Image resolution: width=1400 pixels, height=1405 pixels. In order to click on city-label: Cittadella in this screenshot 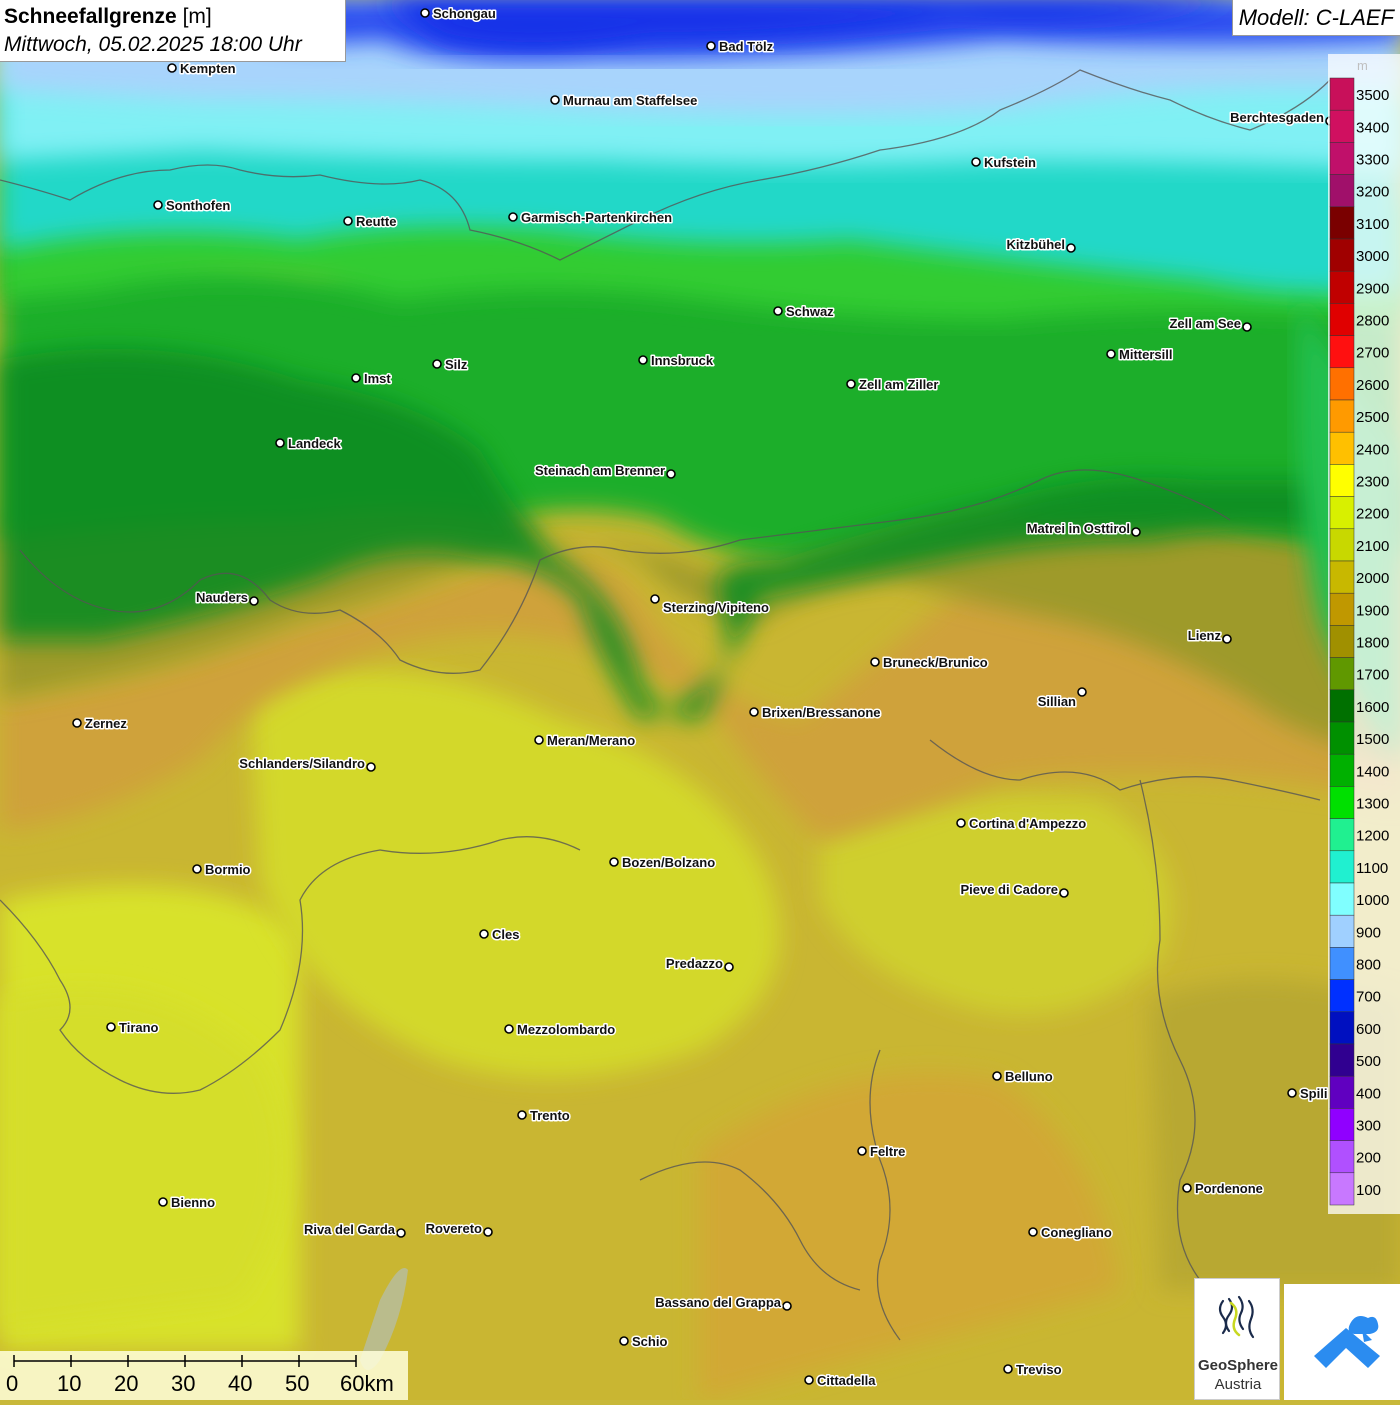, I will do `click(846, 1380)`.